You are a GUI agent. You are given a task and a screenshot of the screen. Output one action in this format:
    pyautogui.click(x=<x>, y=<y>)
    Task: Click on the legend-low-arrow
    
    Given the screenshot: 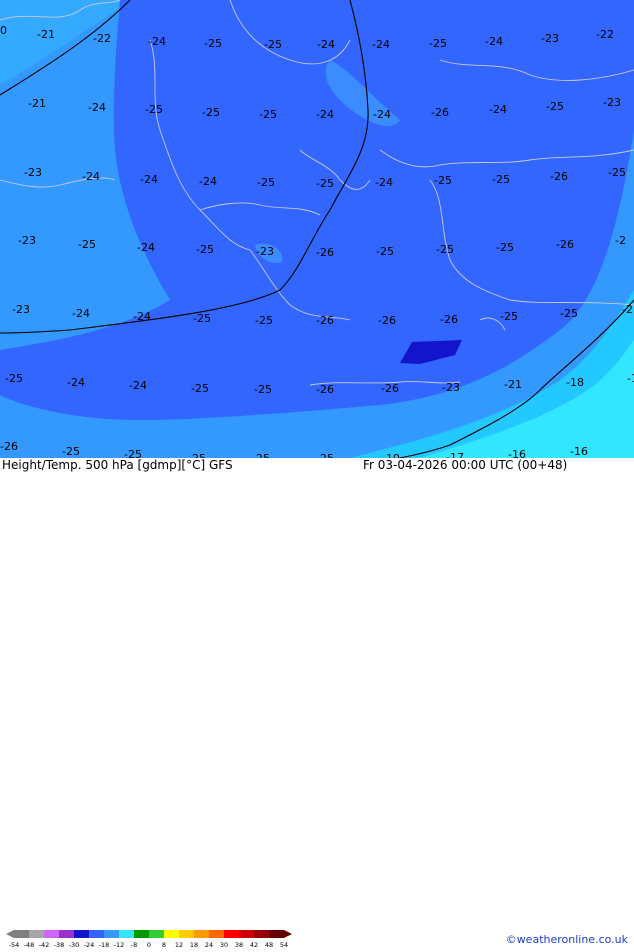 What is the action you would take?
    pyautogui.click(x=10, y=934)
    